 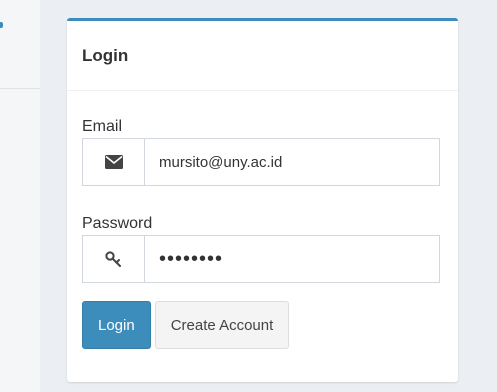 I want to click on sidebar-accent, so click(x=1, y=25).